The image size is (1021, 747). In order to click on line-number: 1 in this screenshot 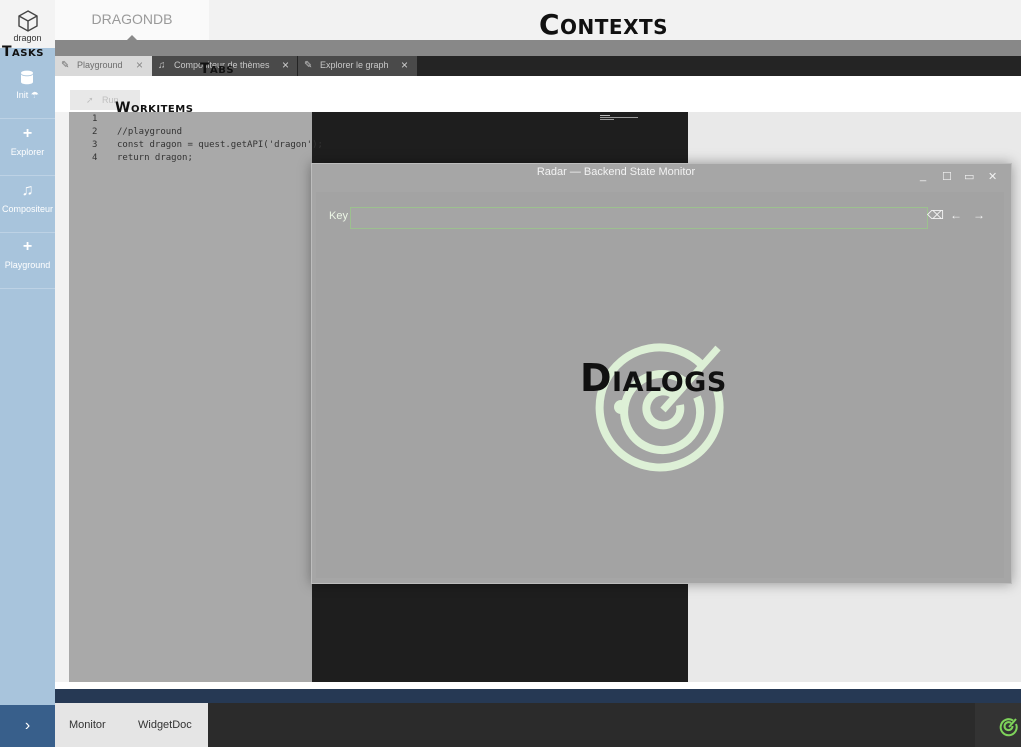, I will do `click(95, 119)`.